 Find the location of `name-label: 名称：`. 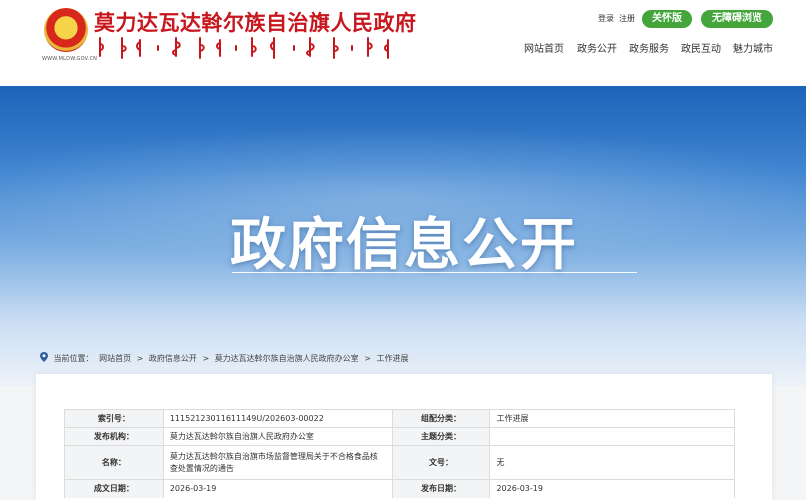

name-label: 名称： is located at coordinates (114, 462).